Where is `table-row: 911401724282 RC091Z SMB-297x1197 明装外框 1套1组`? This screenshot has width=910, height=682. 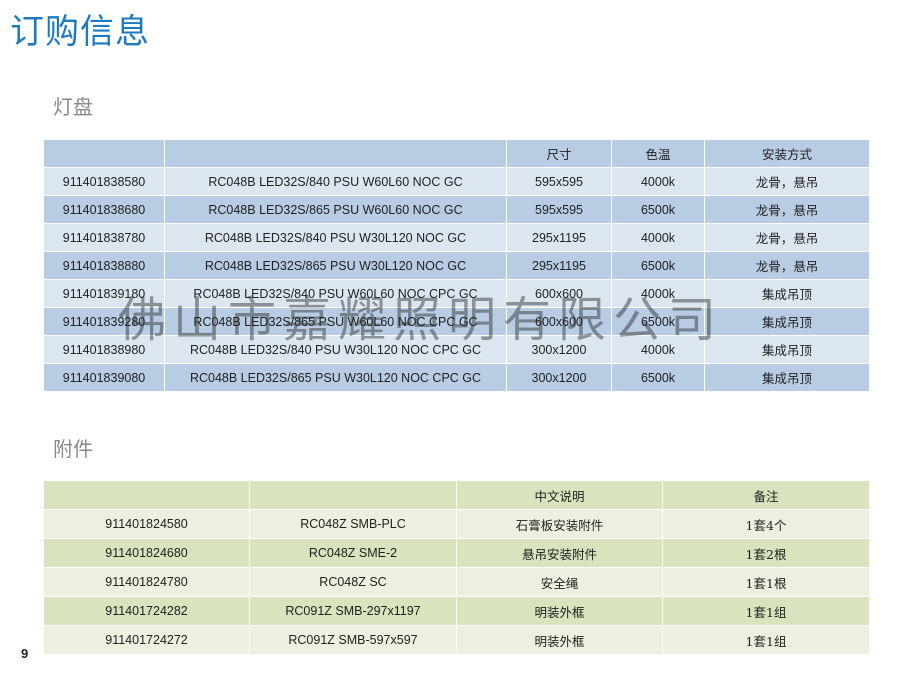
table-row: 911401724282 RC091Z SMB-297x1197 明装外框 1套1组 is located at coordinates (456, 611).